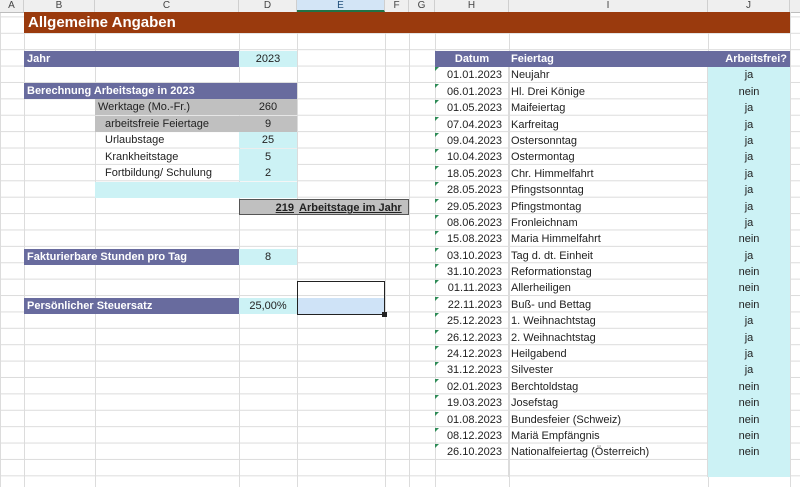 This screenshot has width=800, height=487. What do you see at coordinates (472, 305) in the screenshot?
I see `cell-datum: 22.11.2023` at bounding box center [472, 305].